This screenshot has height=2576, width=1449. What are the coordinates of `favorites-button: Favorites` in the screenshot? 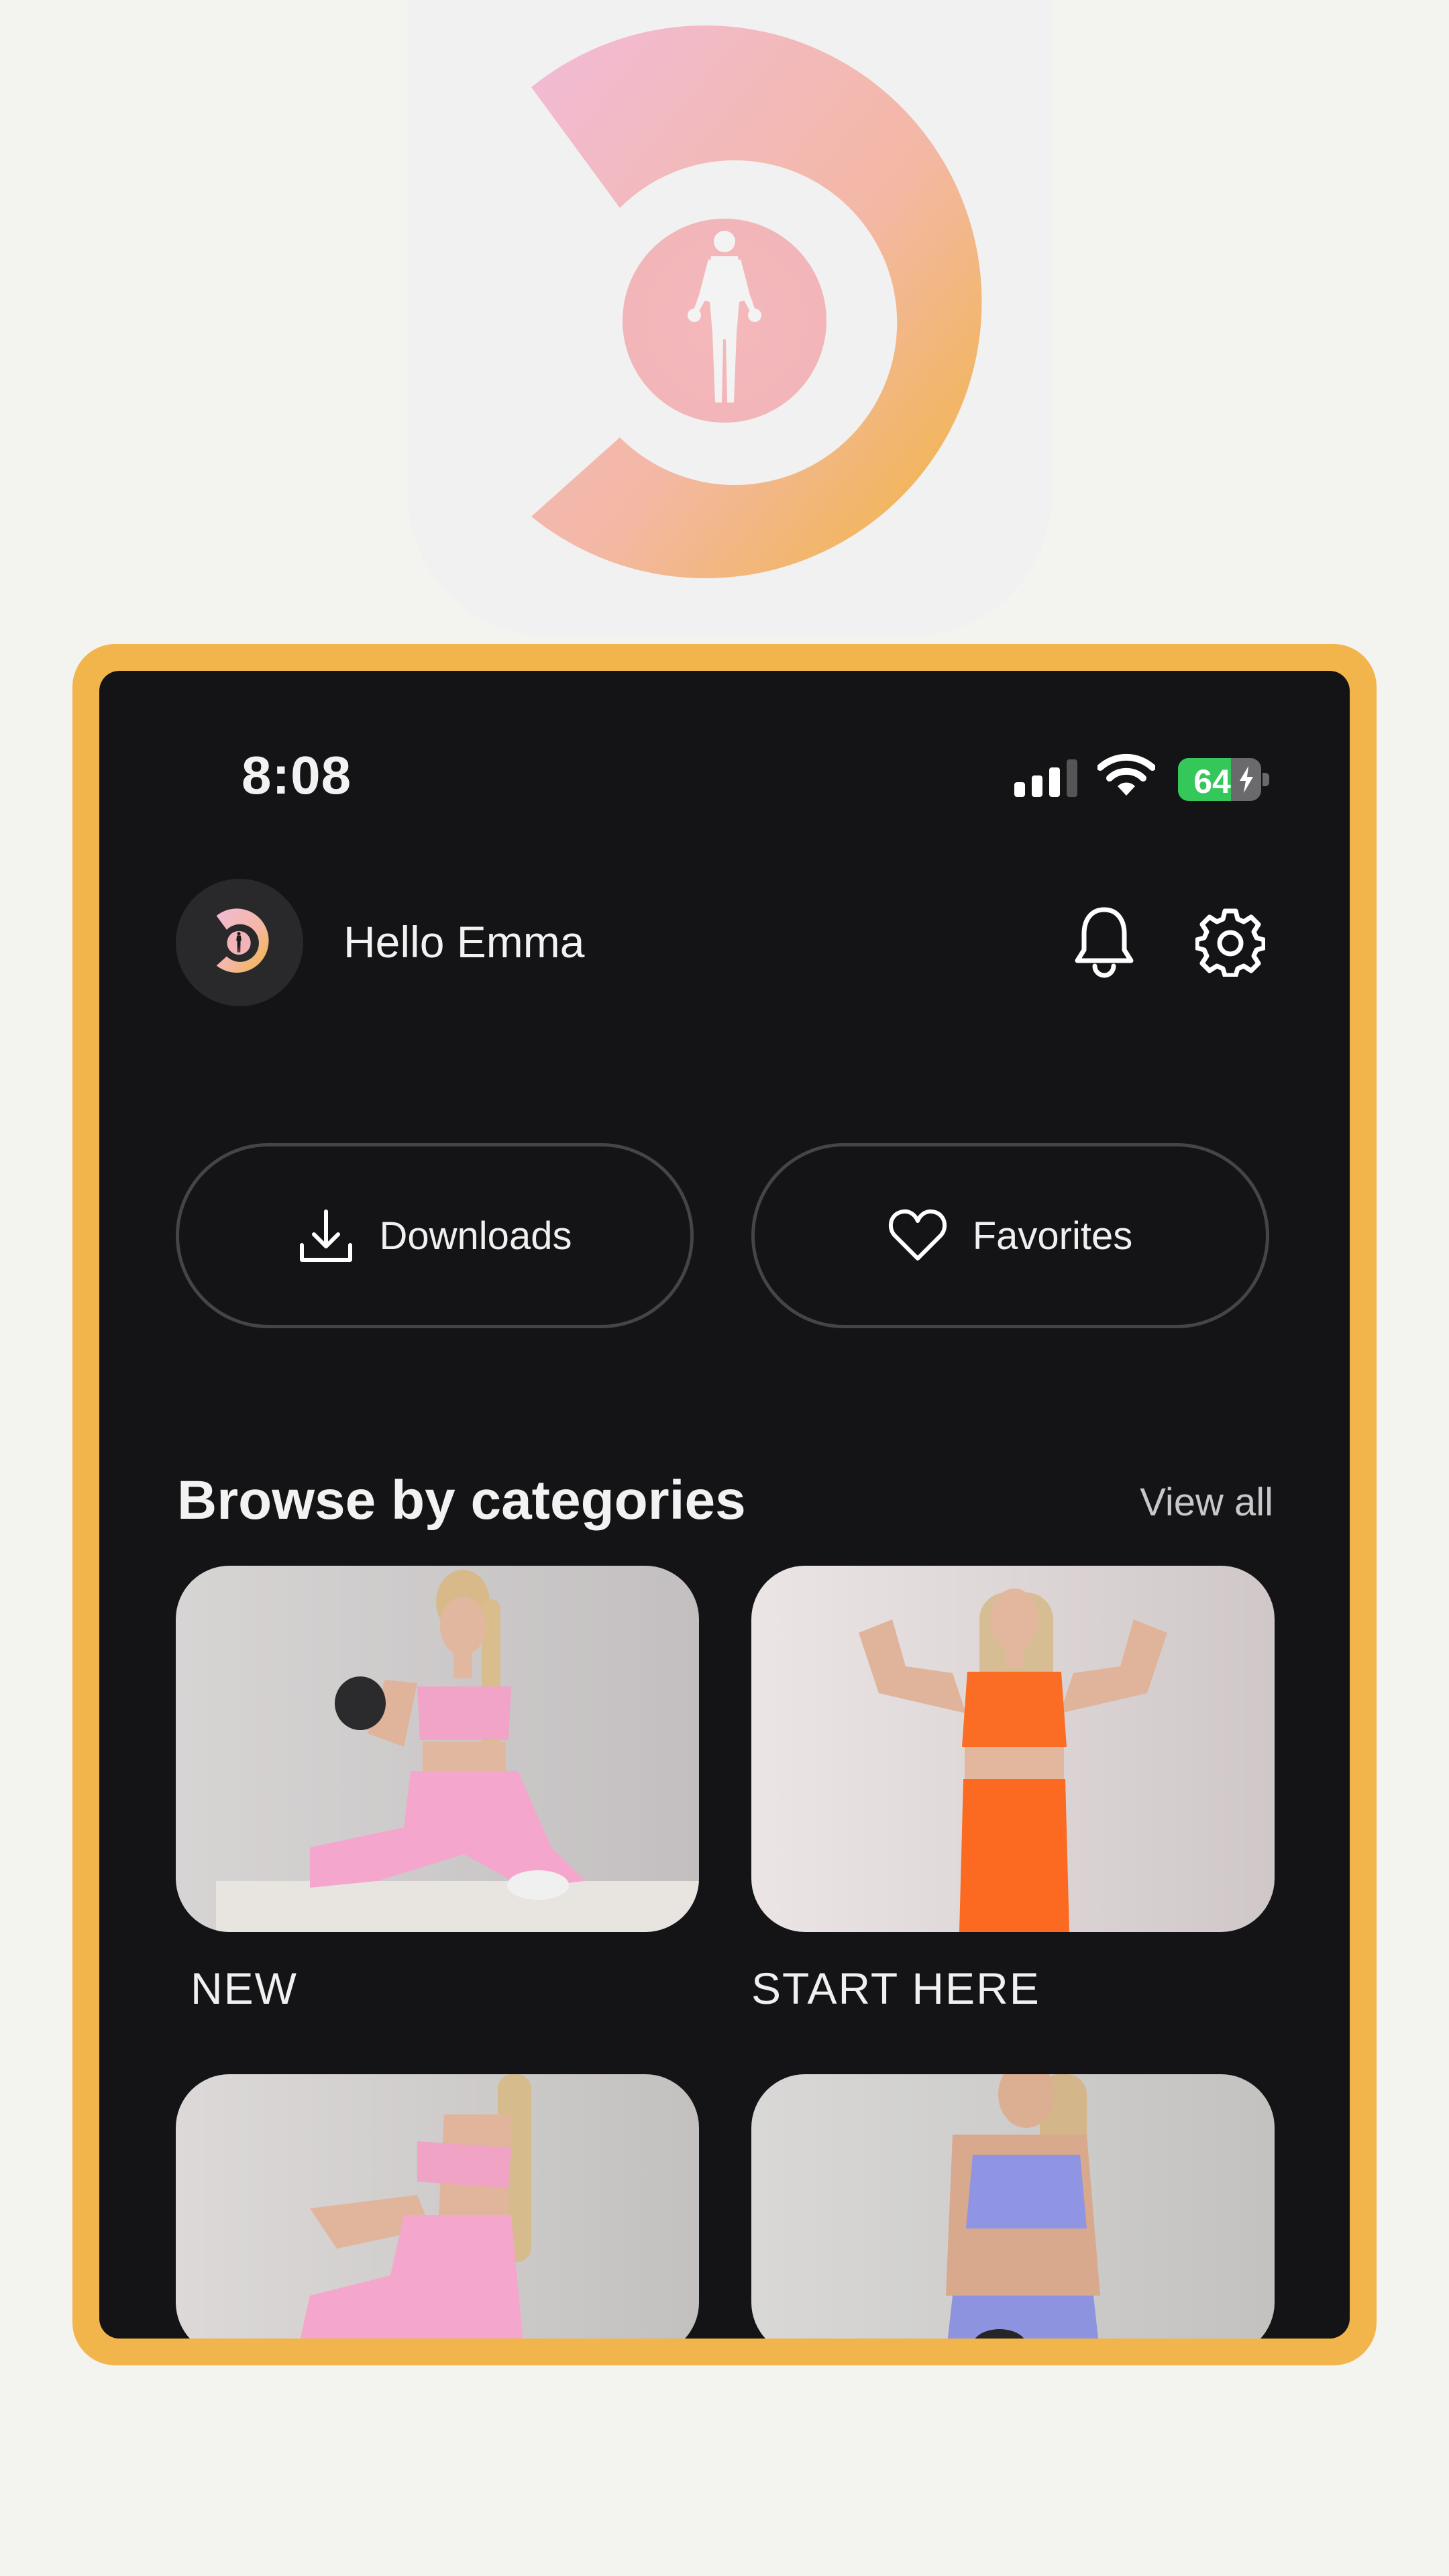 It's located at (1010, 1235).